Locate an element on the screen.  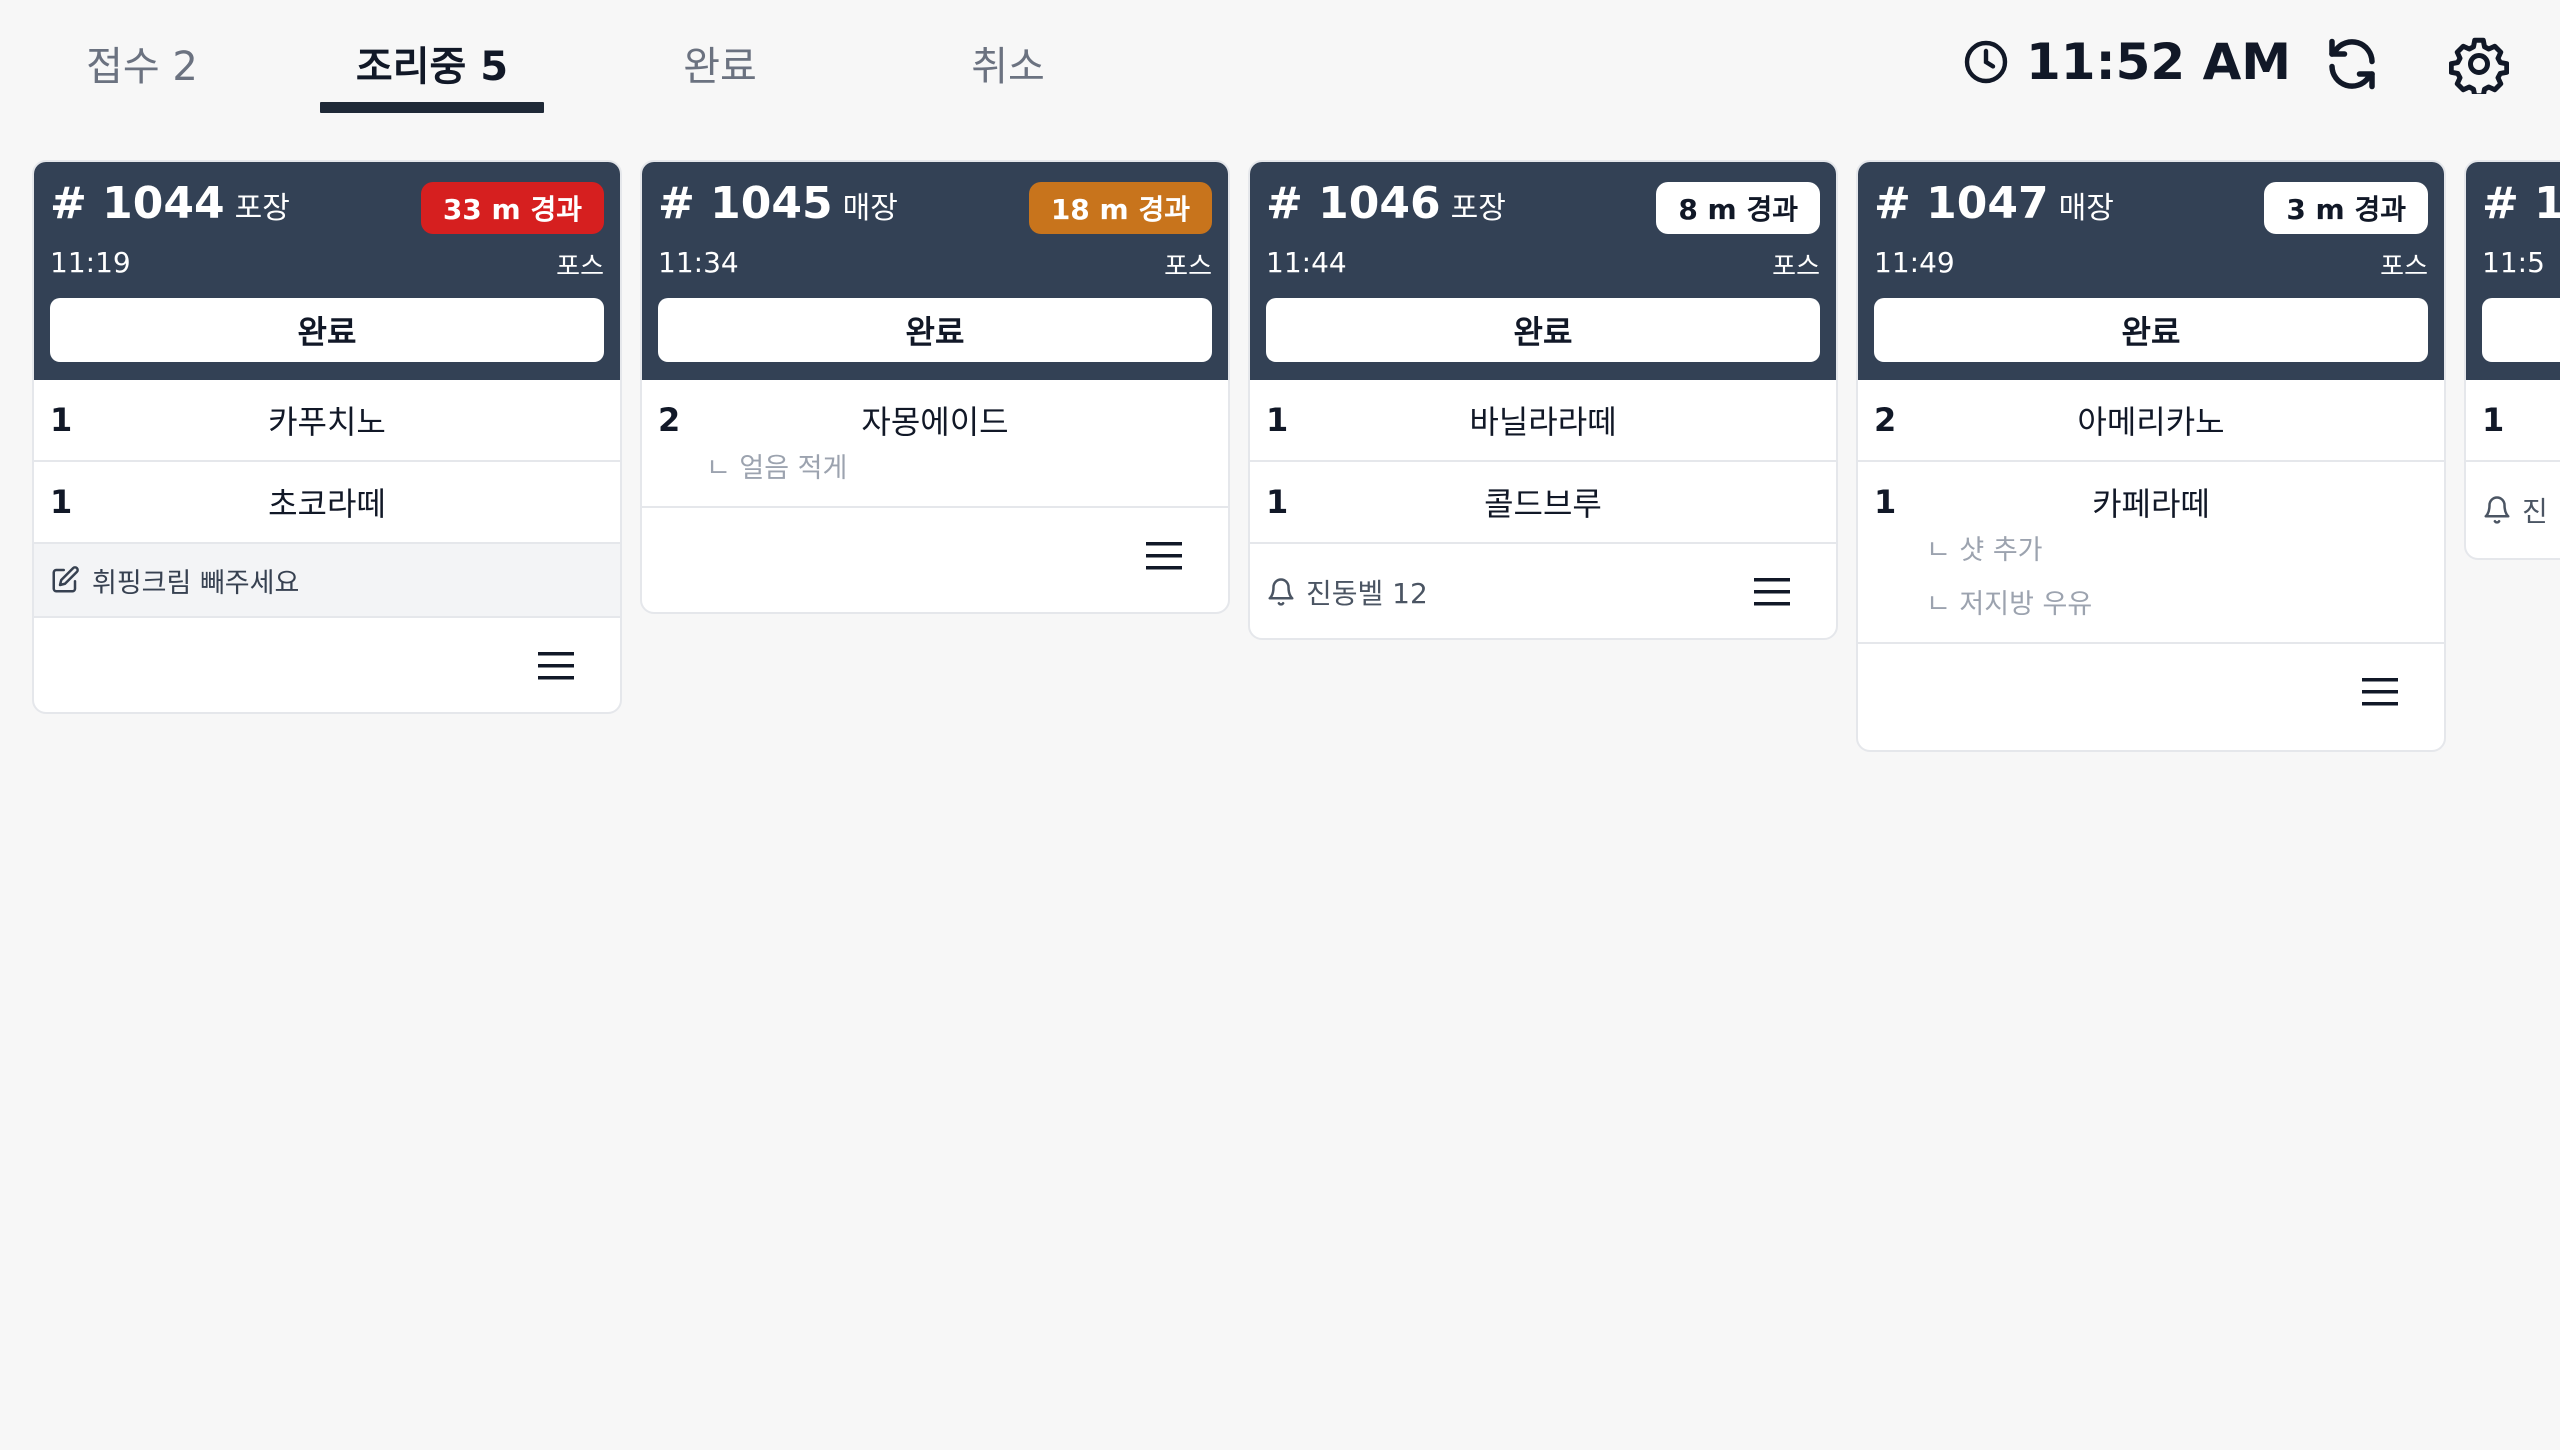
order-card: # 1 11:5 1 진 is located at coordinates (2512, 360).